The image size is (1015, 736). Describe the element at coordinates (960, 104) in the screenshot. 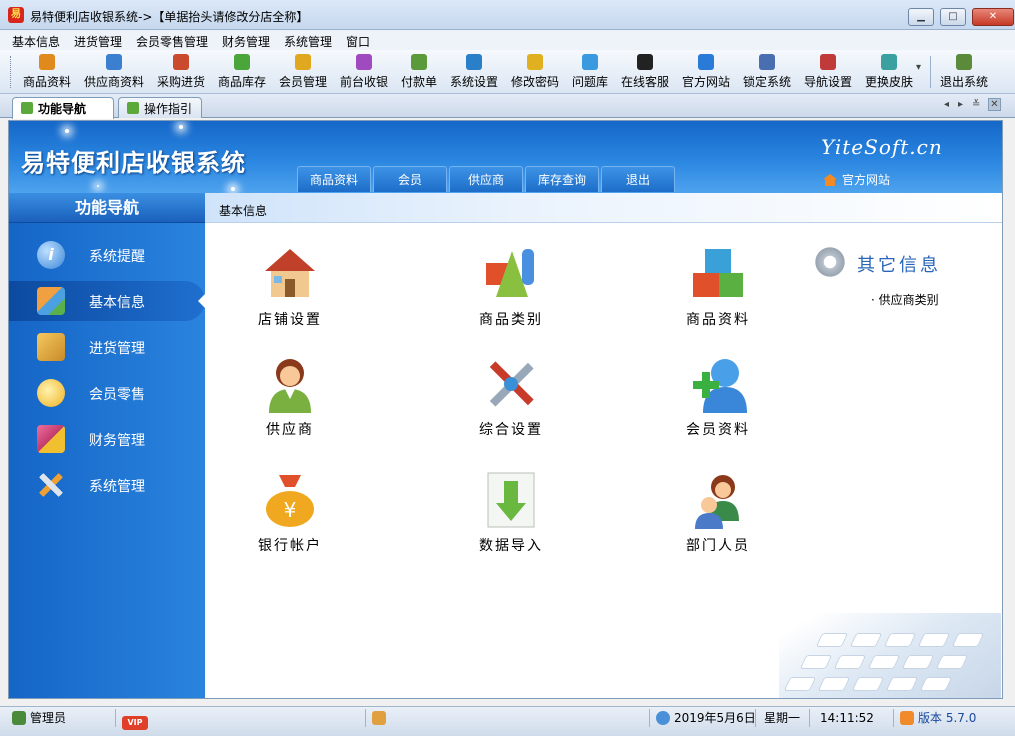

I see `tab-next-icon: ▸` at that location.